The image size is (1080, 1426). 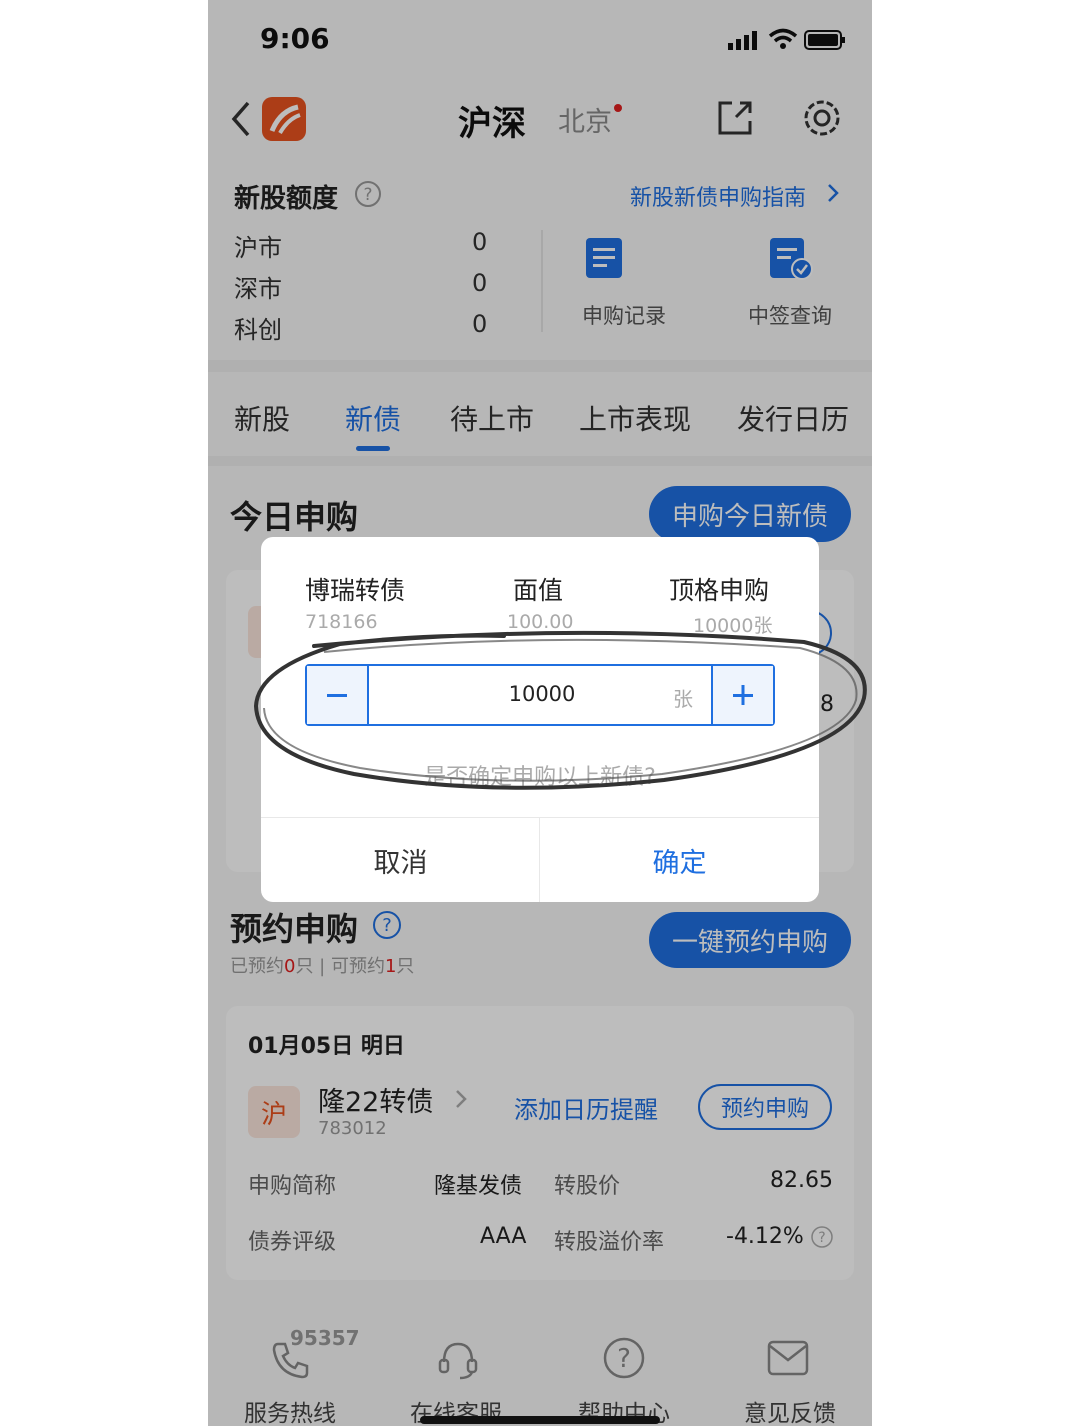 I want to click on home-indicator, so click(x=540, y=1420).